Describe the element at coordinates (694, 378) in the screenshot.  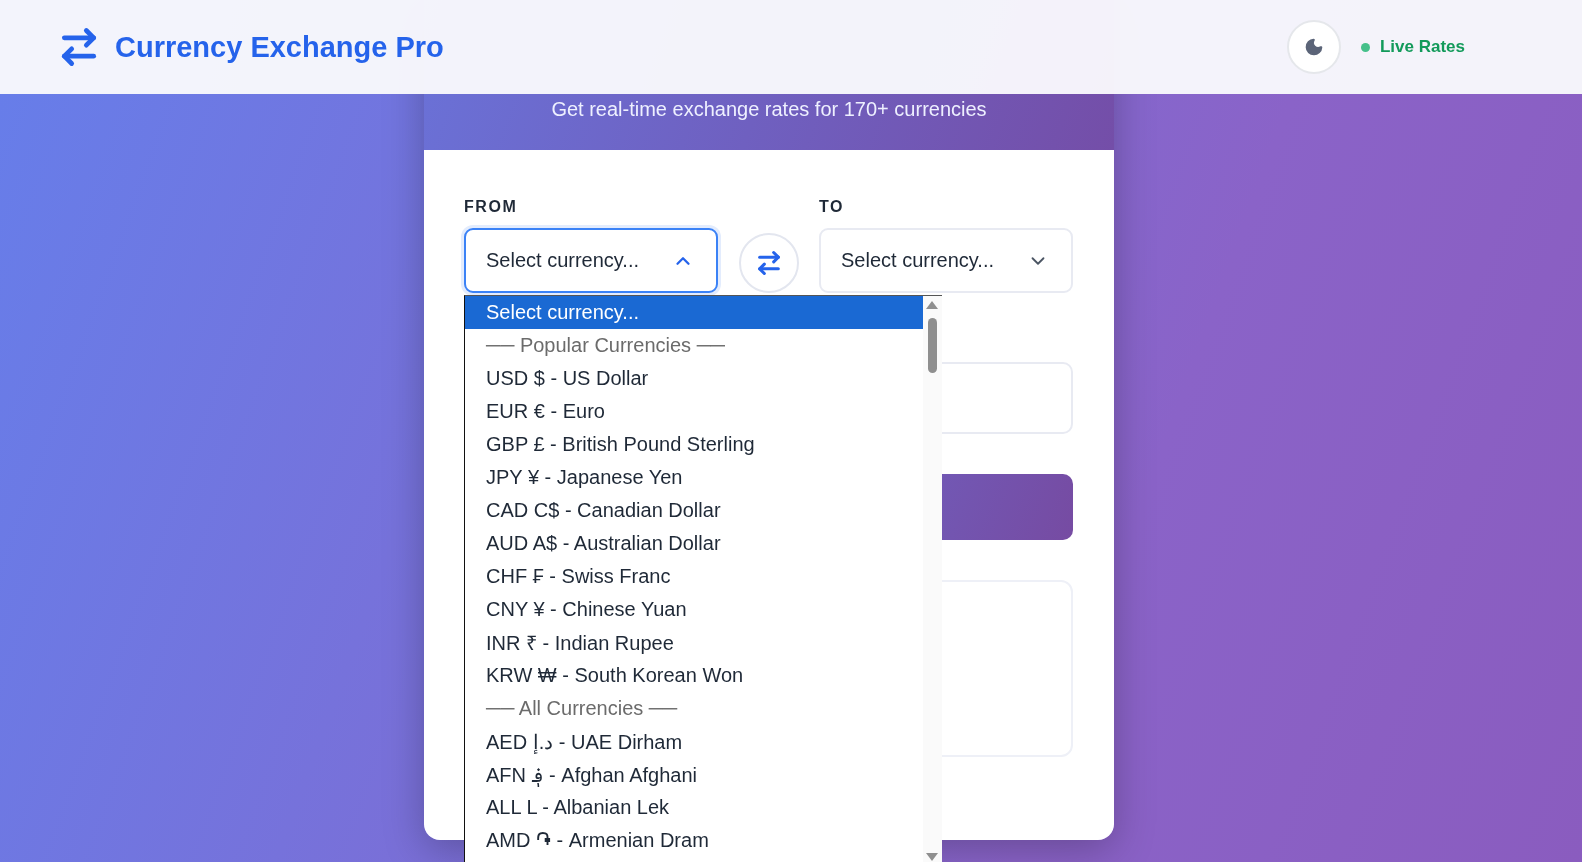
I see `currency-option: USD $ - US Dollar` at that location.